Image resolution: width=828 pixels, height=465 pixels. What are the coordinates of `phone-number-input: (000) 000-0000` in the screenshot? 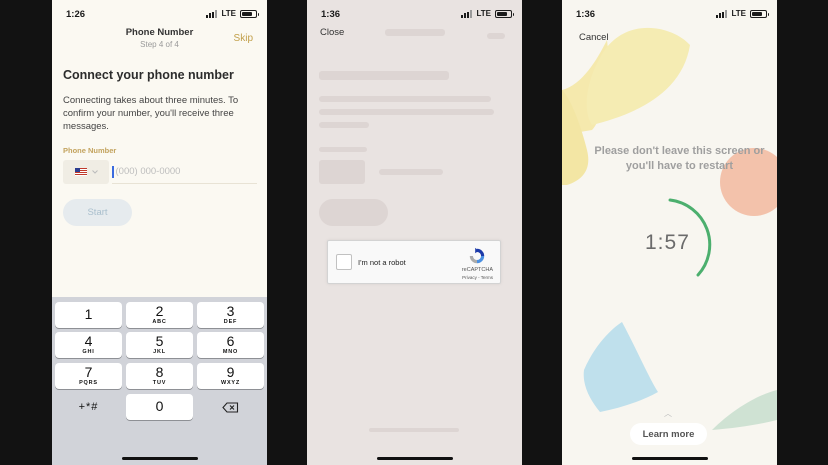 It's located at (184, 172).